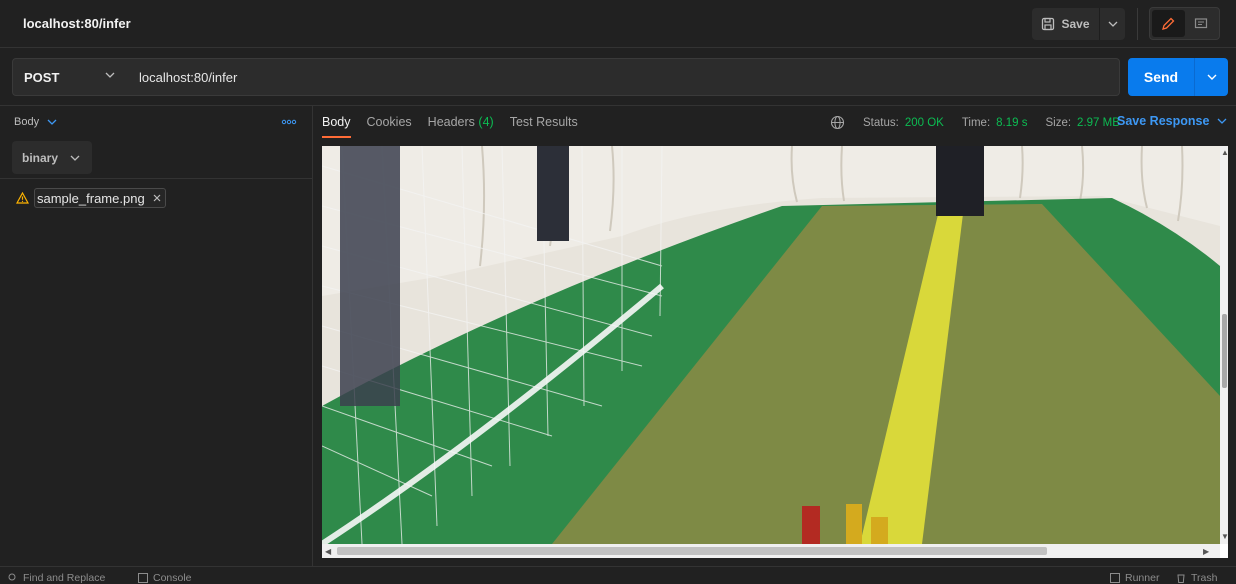  I want to click on find-replace-label: Find and Replace, so click(64, 578).